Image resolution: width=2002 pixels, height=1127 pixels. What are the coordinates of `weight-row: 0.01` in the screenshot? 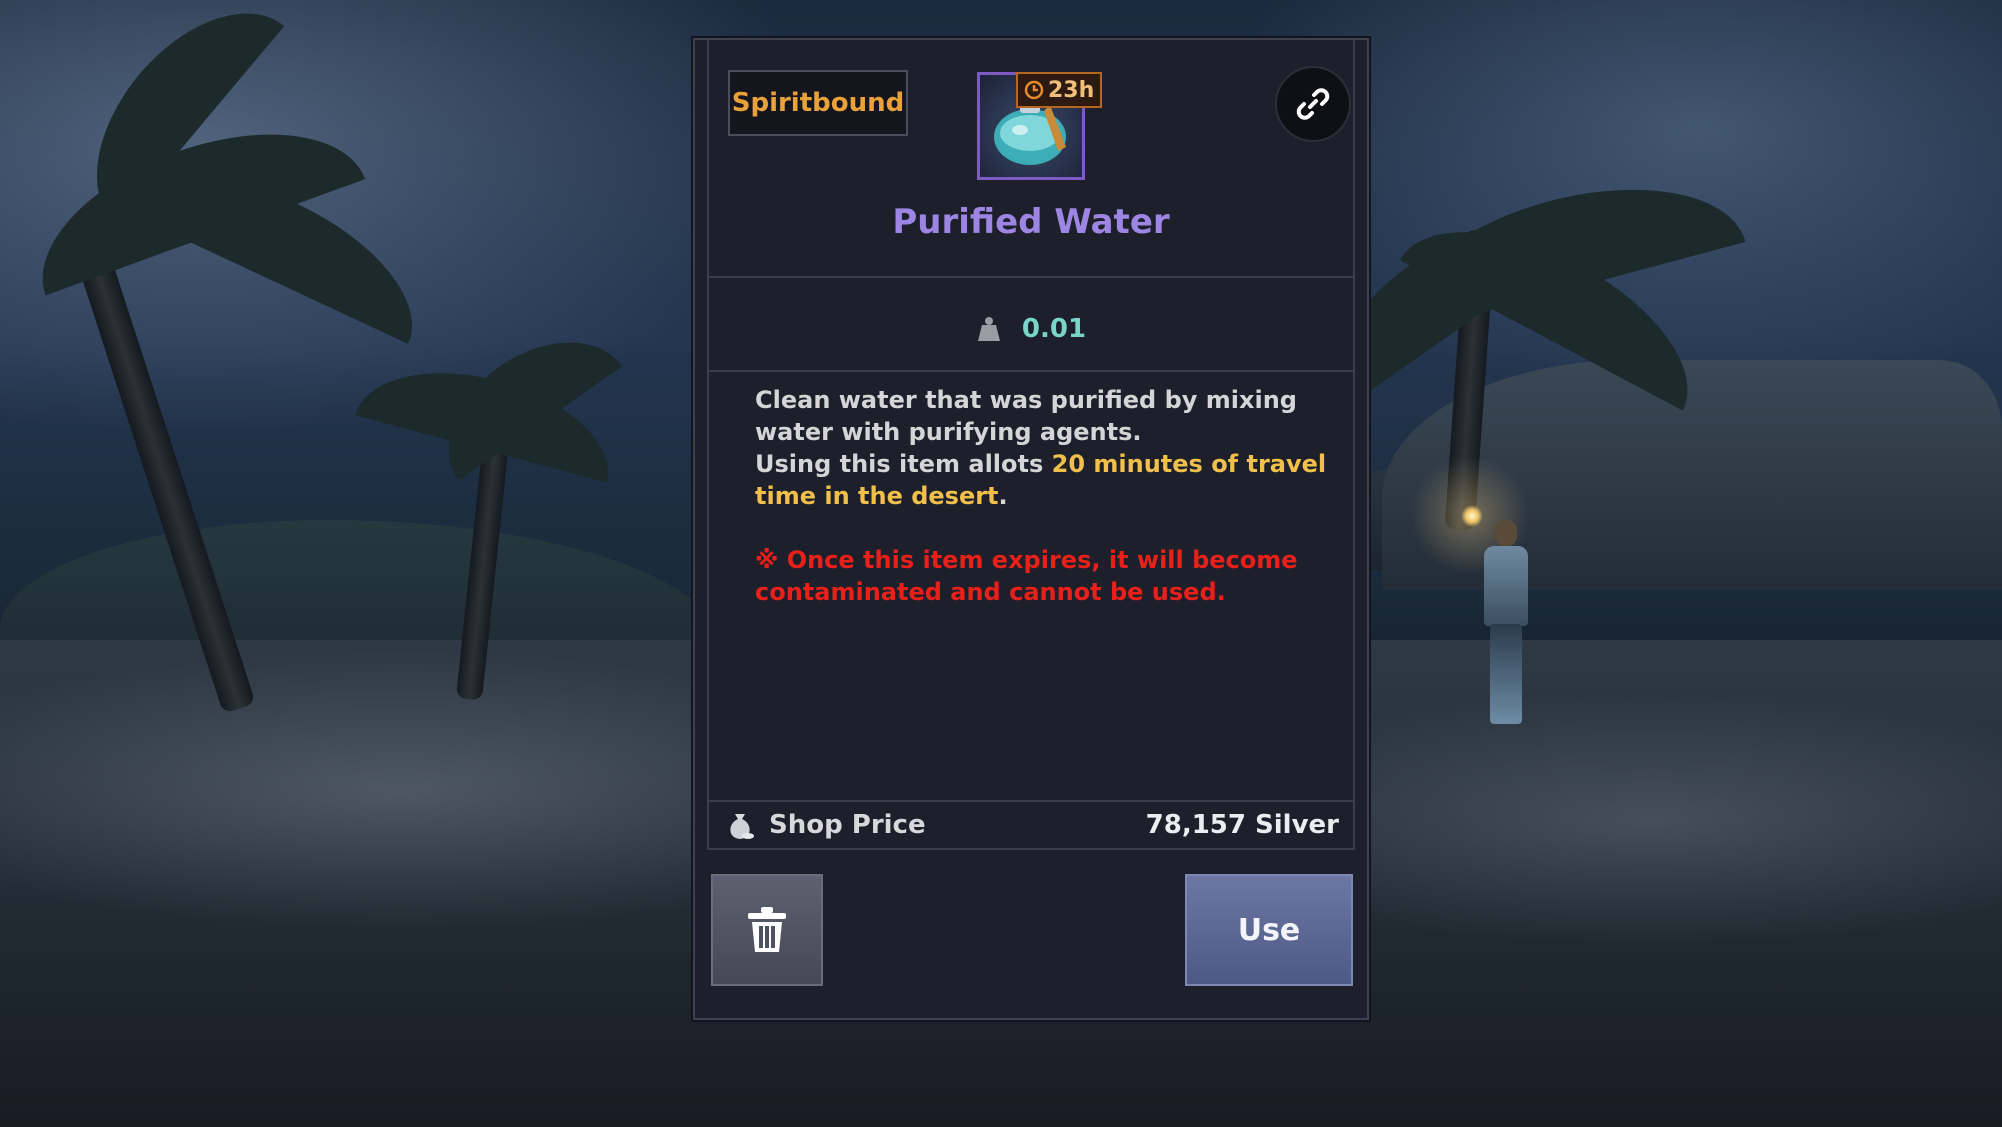 It's located at (1031, 329).